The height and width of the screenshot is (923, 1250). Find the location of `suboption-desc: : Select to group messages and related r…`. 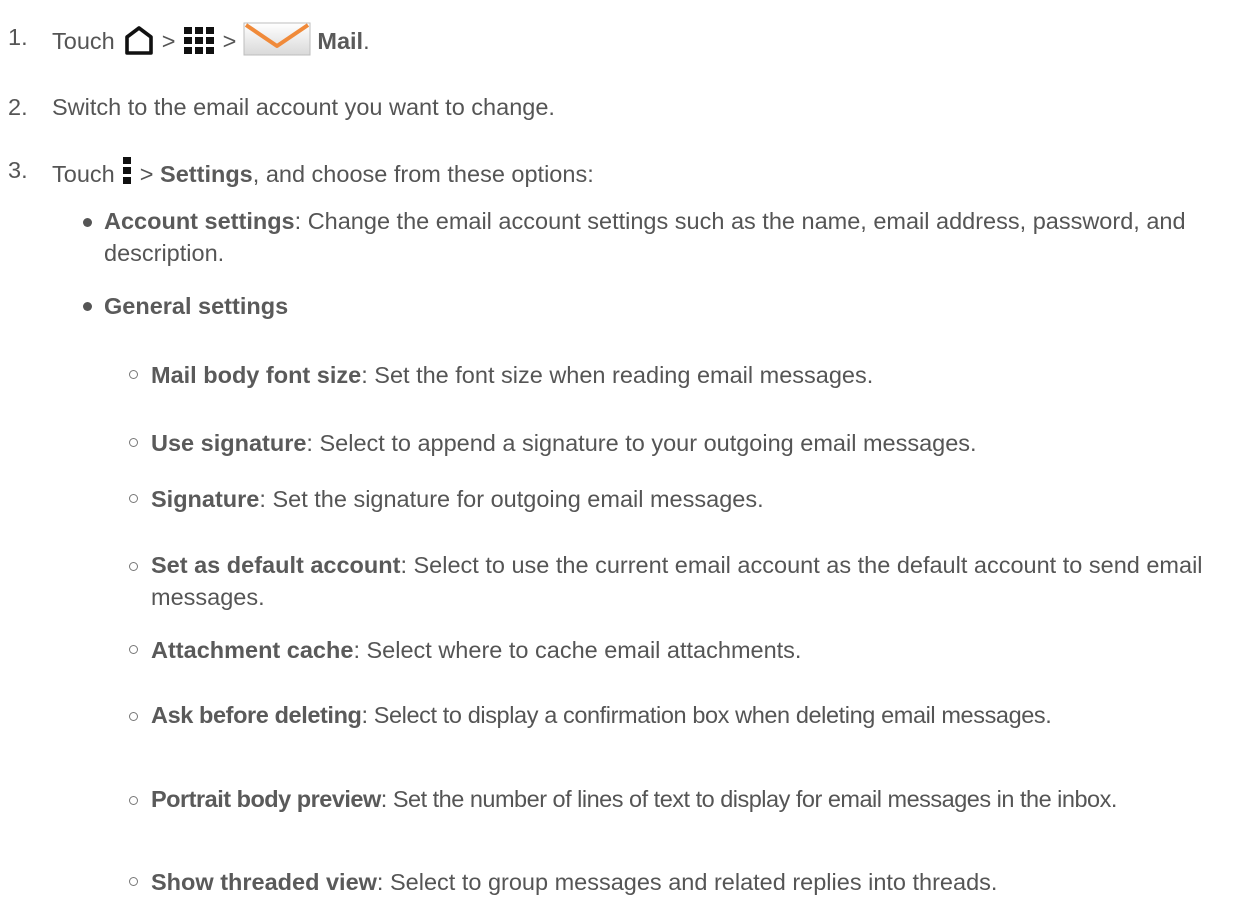

suboption-desc: : Select to group messages and related r… is located at coordinates (687, 882).